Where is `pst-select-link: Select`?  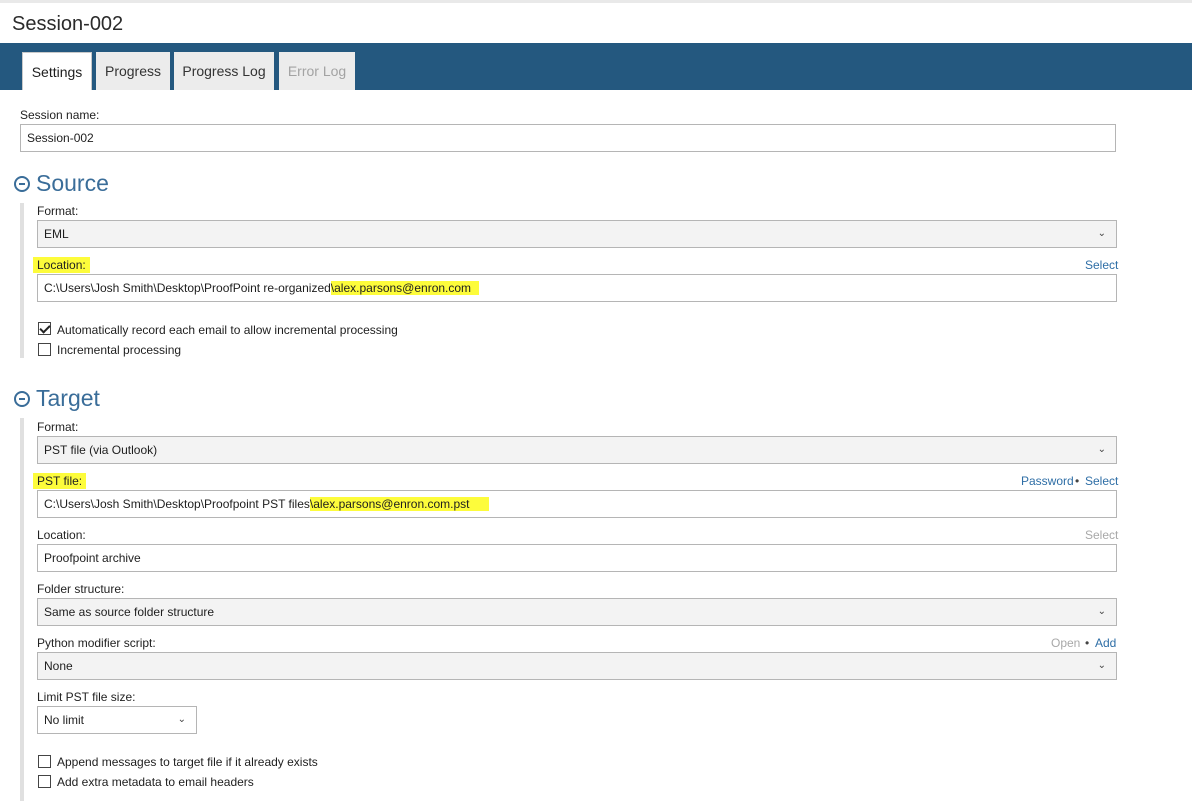 pst-select-link: Select is located at coordinates (1101, 481).